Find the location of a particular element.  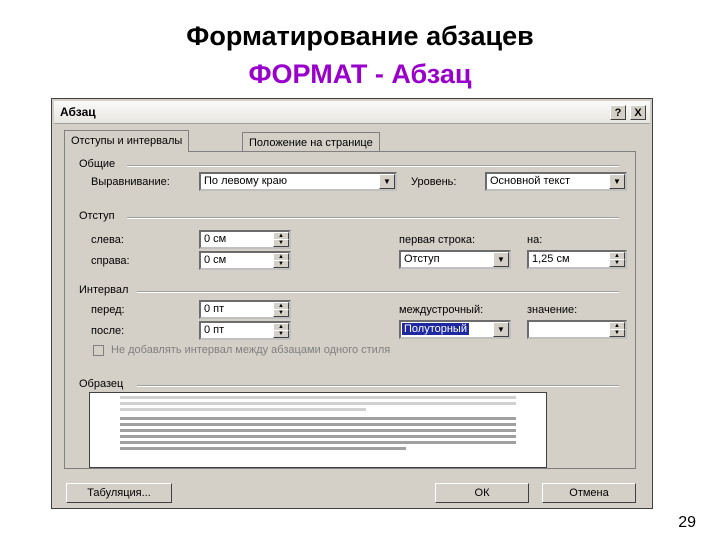

alignment-label: Выравнивание: is located at coordinates (130, 182).